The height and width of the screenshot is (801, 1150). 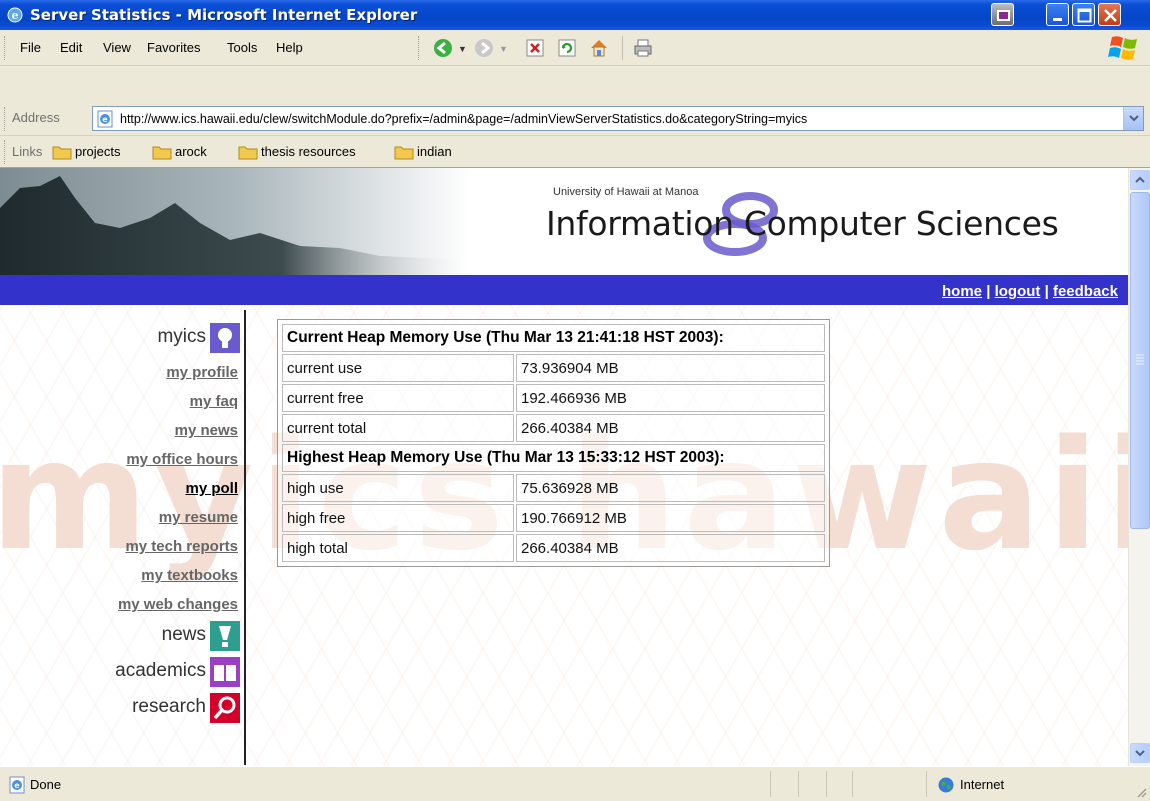 What do you see at coordinates (503, 49) in the screenshot?
I see `forward-dropdown-icon: ▼` at bounding box center [503, 49].